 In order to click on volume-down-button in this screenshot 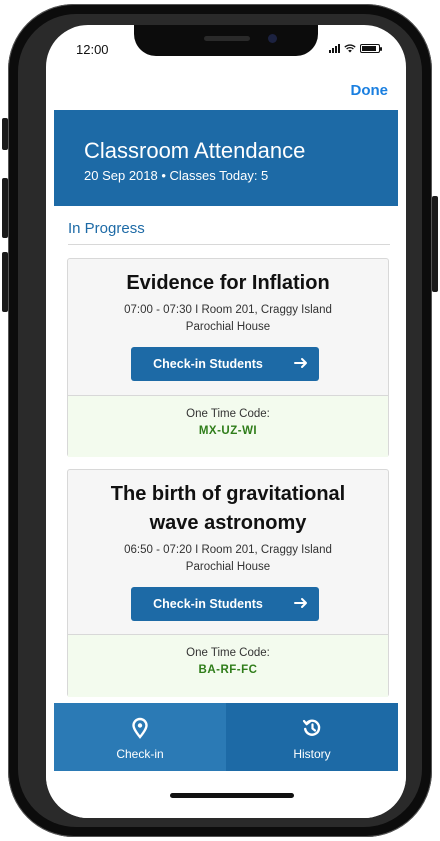, I will do `click(5, 282)`.